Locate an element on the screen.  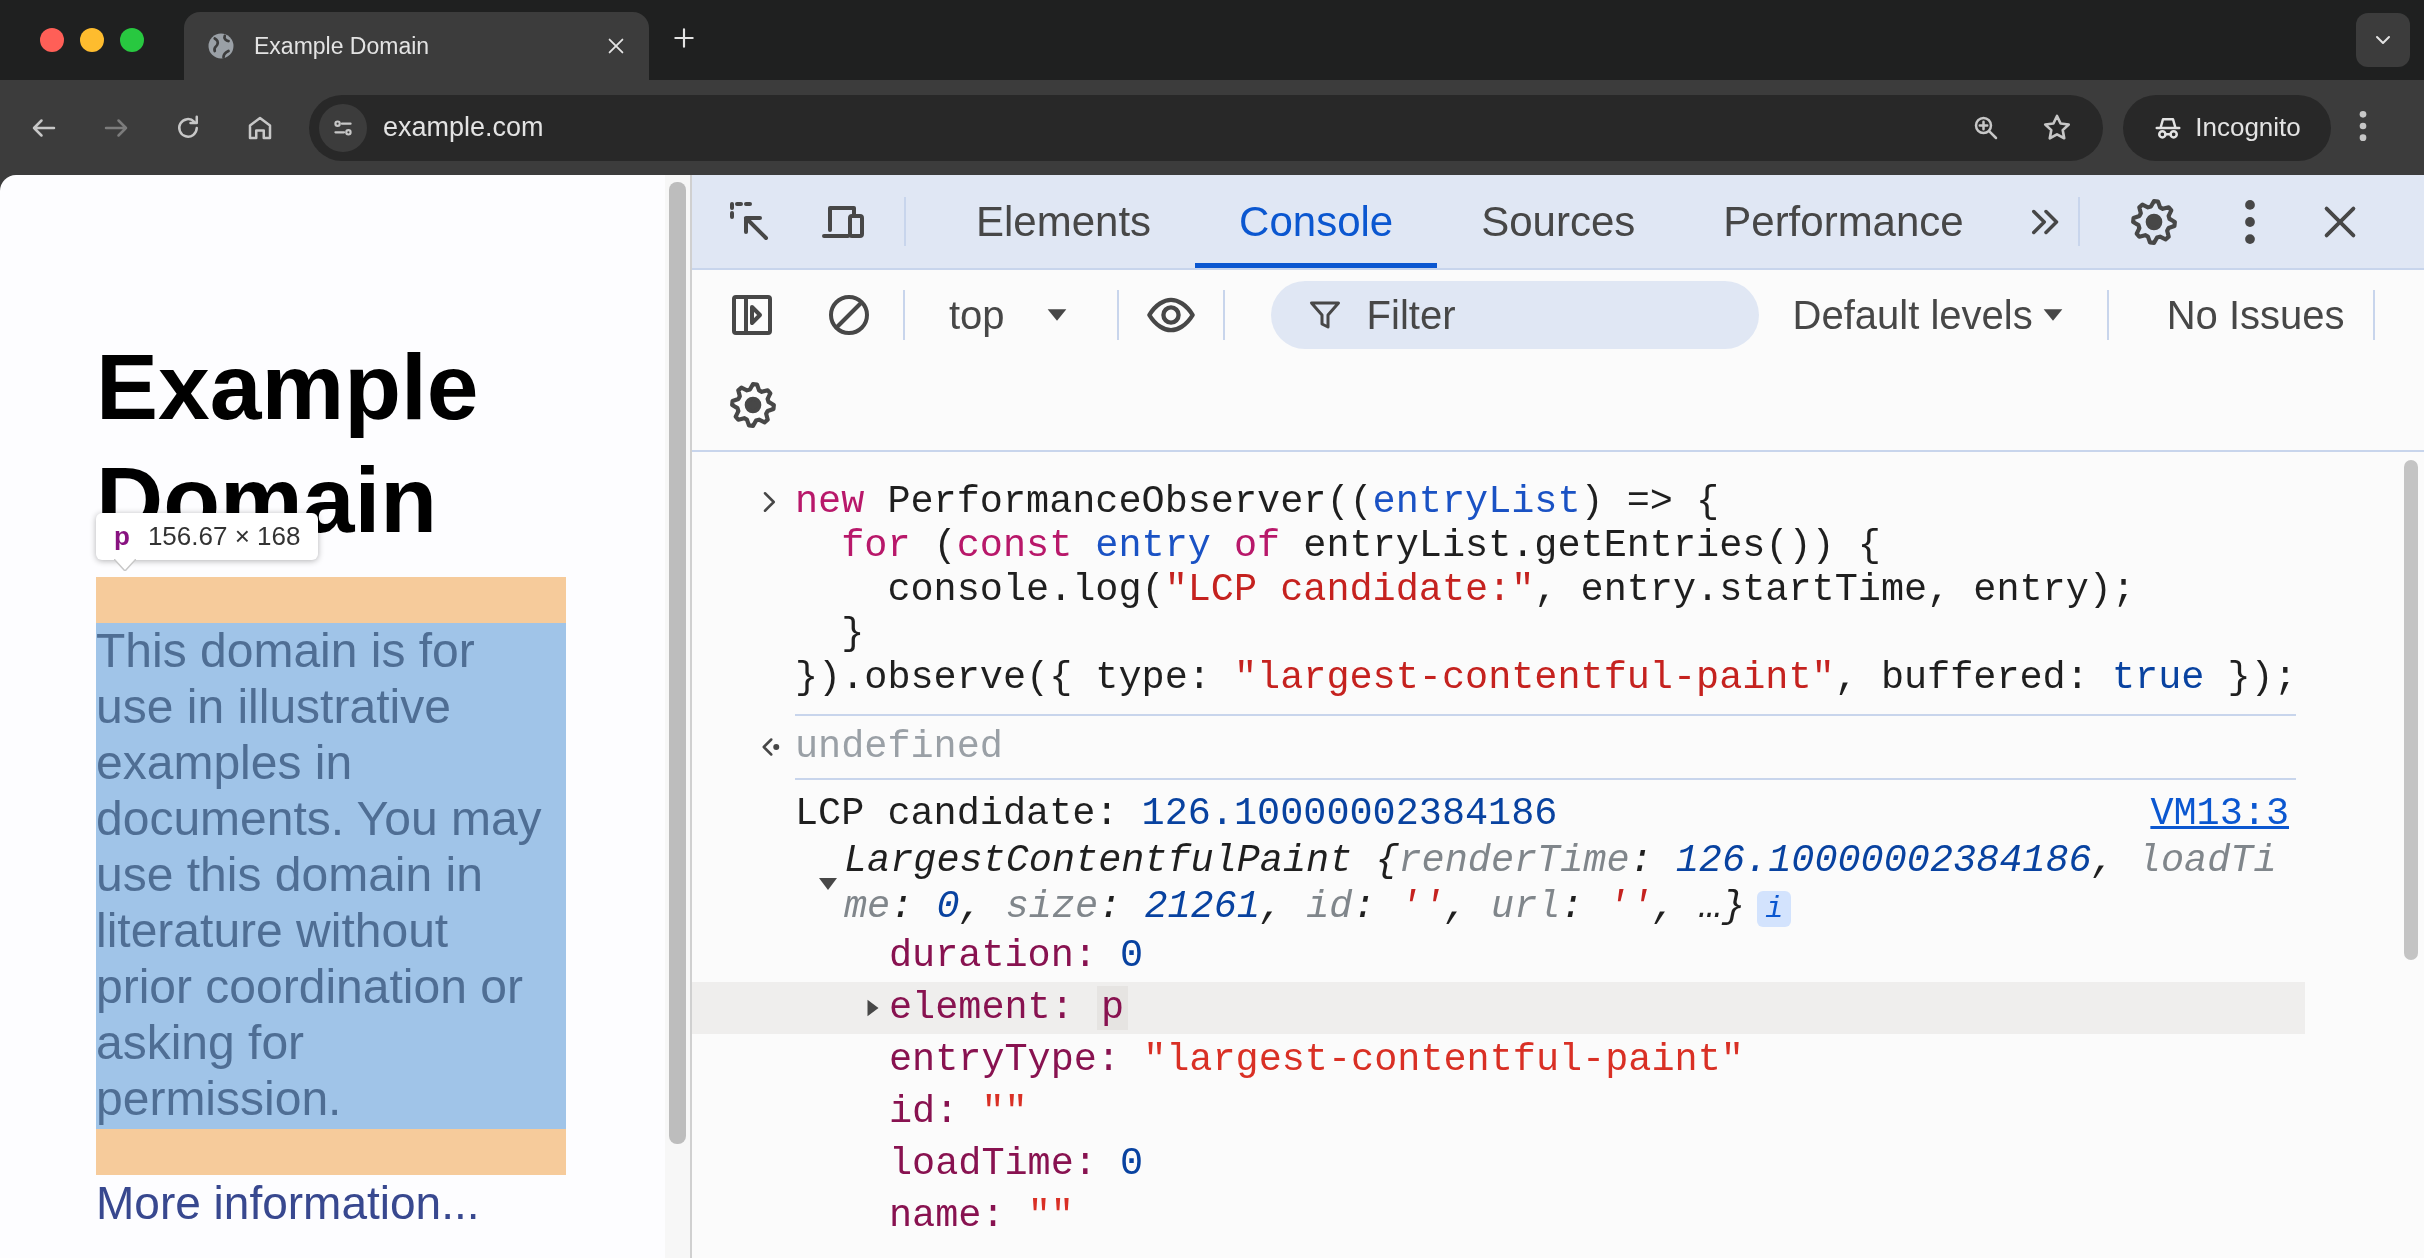
property-row: name: "" is located at coordinates (1498, 1216).